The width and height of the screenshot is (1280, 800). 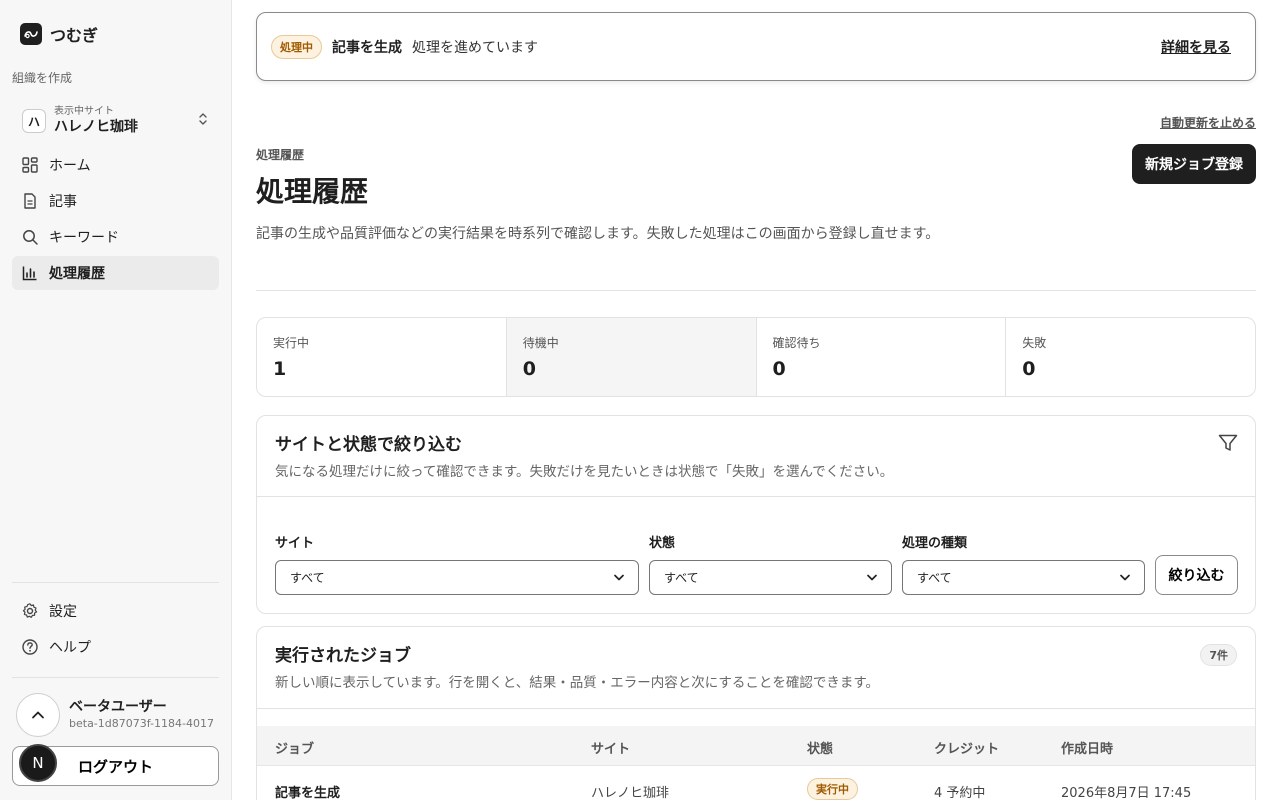 What do you see at coordinates (882, 357) in the screenshot?
I see `stat-pending-review: 確認待ち 0` at bounding box center [882, 357].